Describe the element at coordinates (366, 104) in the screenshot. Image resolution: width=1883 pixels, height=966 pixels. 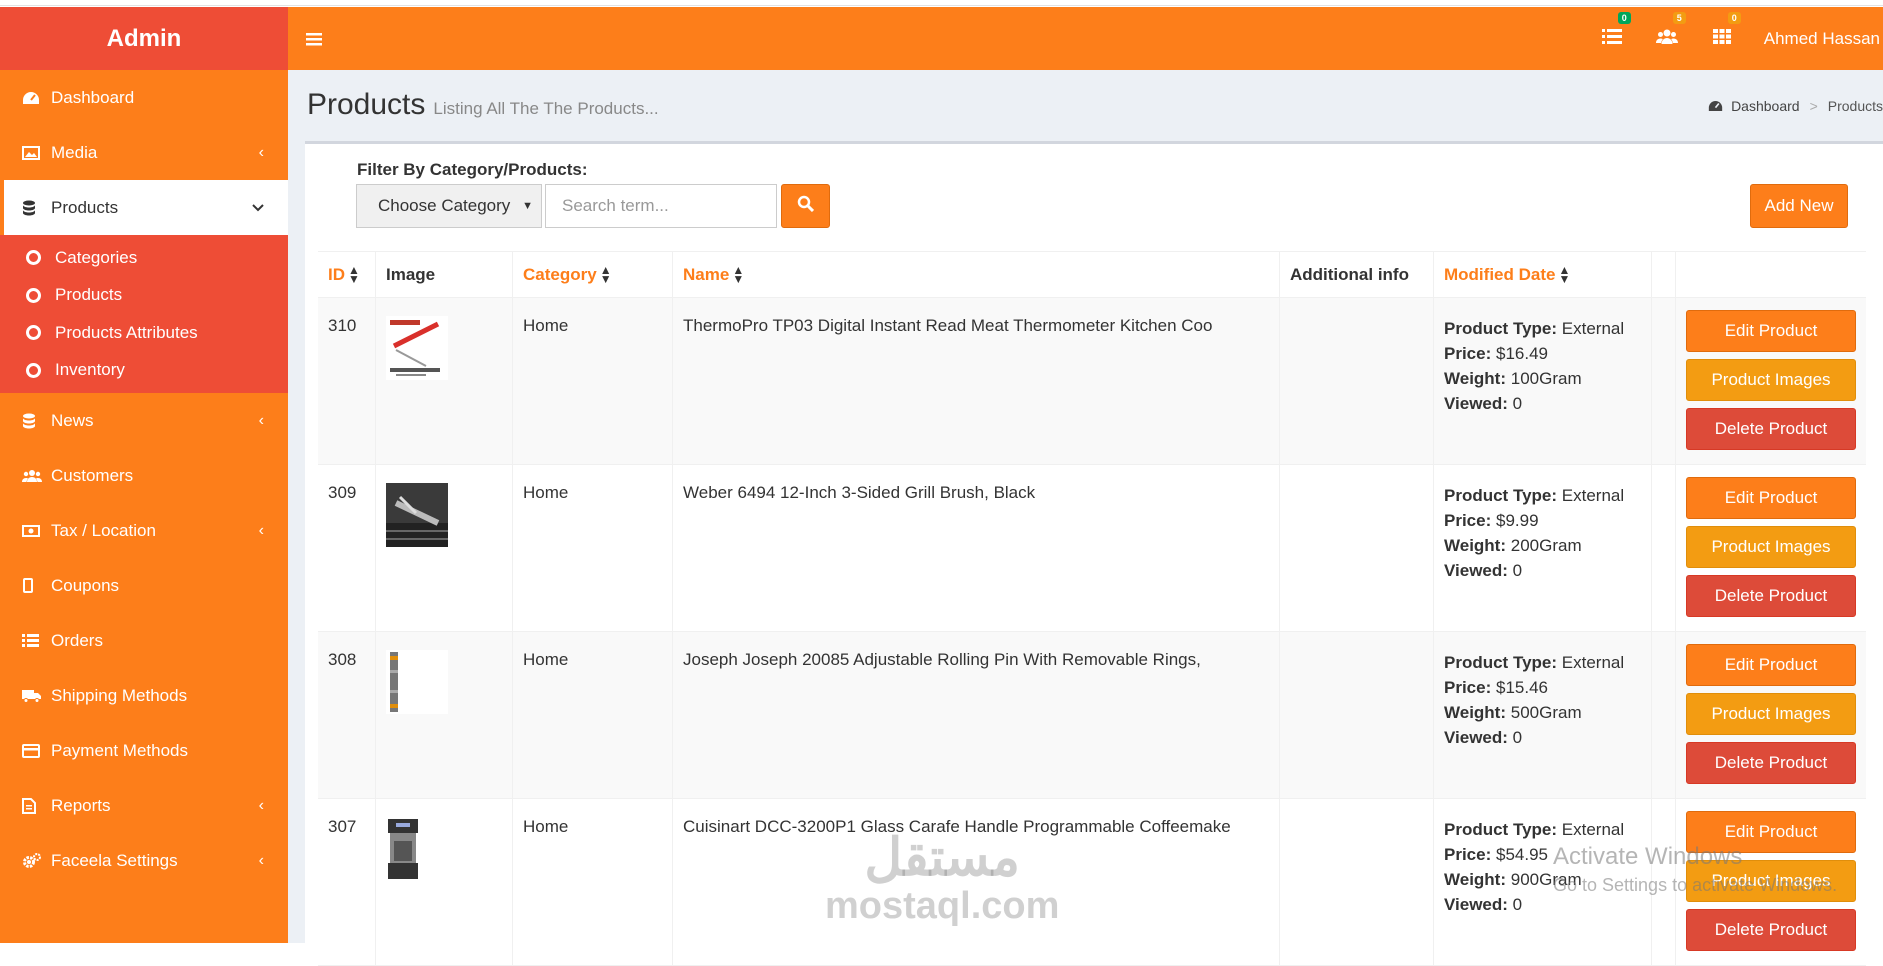
I see `page-title-text: Products` at that location.